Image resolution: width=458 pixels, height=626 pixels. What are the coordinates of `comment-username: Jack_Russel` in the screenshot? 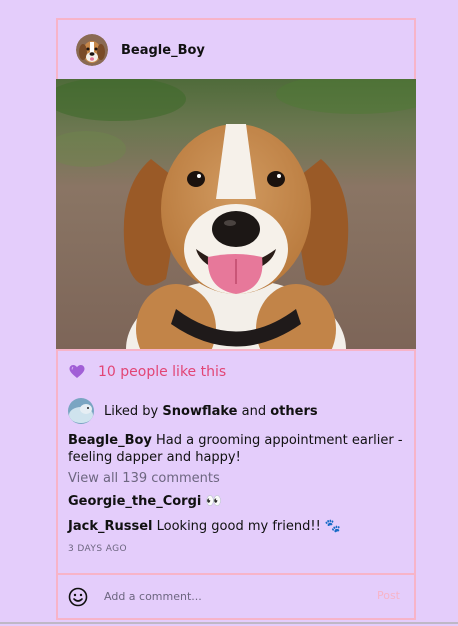 It's located at (110, 526).